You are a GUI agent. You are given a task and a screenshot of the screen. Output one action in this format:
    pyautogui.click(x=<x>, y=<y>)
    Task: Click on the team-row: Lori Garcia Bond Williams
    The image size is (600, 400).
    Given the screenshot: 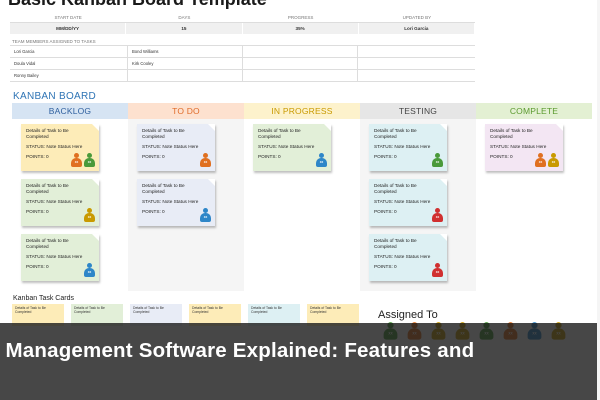 What is the action you would take?
    pyautogui.click(x=242, y=52)
    